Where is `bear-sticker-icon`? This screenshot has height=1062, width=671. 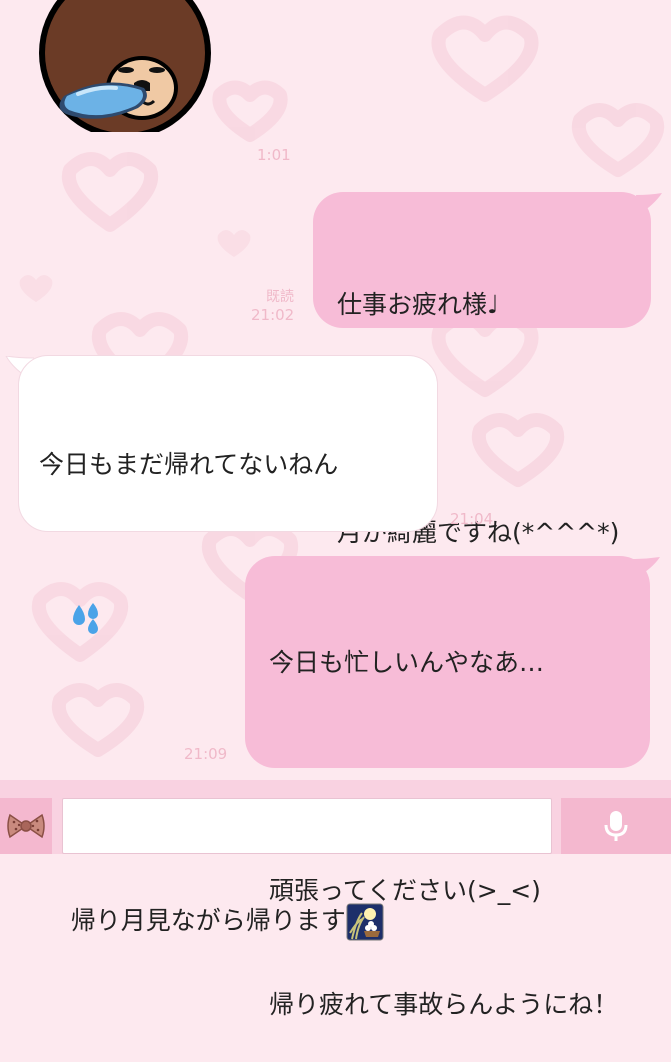 bear-sticker-icon is located at coordinates (125, 69).